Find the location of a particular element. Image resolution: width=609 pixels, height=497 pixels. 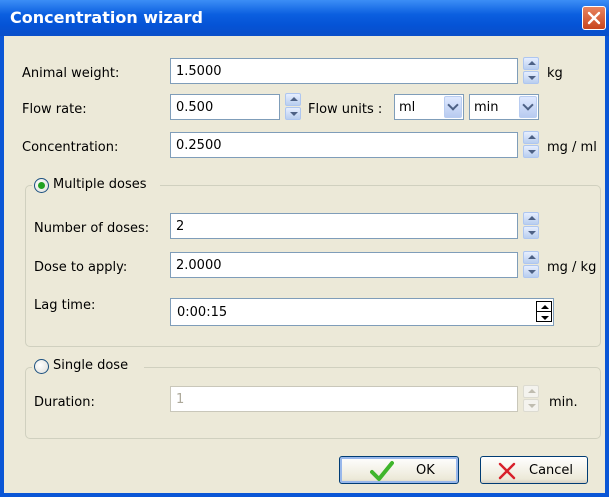

concentration-input: 0.2500 is located at coordinates (344, 145).